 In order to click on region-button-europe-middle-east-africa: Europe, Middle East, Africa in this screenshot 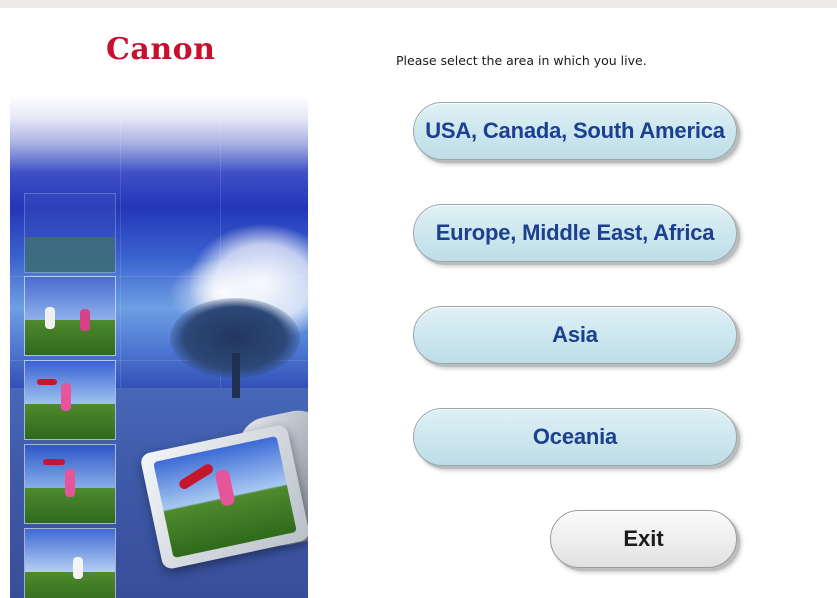, I will do `click(575, 233)`.